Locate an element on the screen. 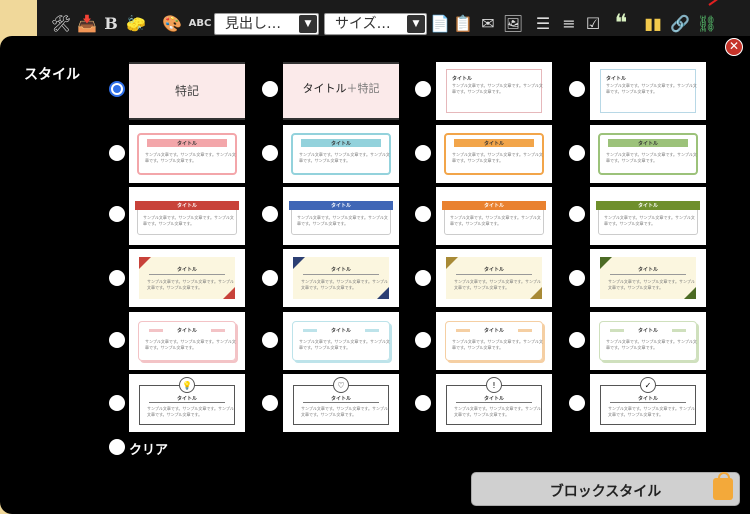 This screenshot has height=514, width=750. lightbulb-icon: 💡 is located at coordinates (187, 385).